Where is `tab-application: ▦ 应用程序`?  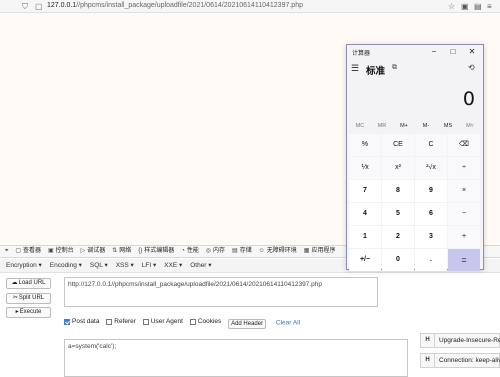 tab-application: ▦ 应用程序 is located at coordinates (320, 251).